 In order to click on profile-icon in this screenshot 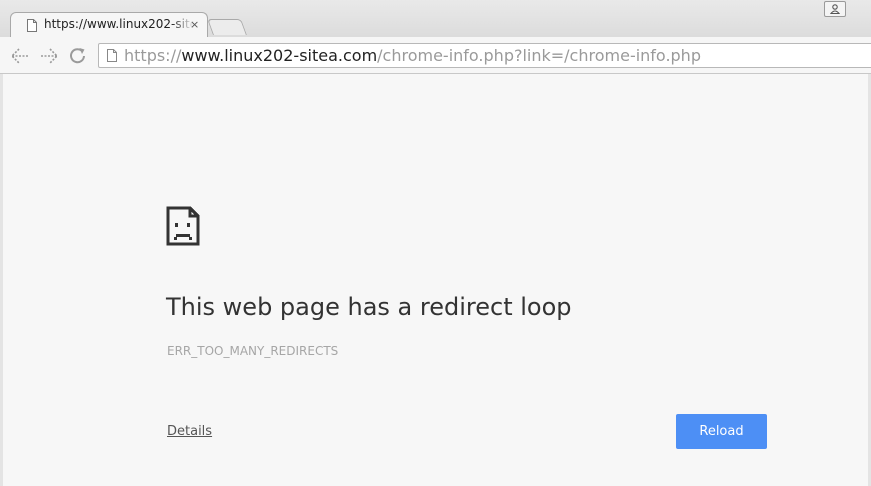, I will do `click(835, 9)`.